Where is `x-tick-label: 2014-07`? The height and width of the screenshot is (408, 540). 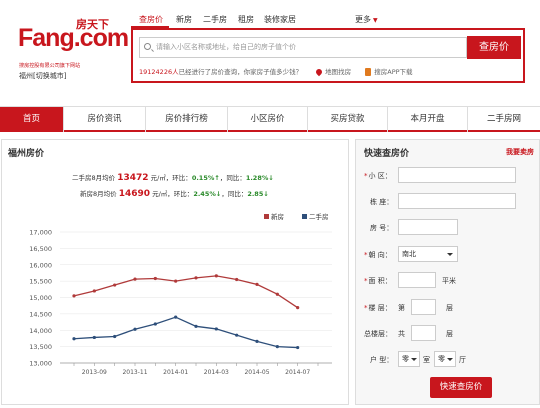
x-tick-label: 2014-07 is located at coordinates (297, 372).